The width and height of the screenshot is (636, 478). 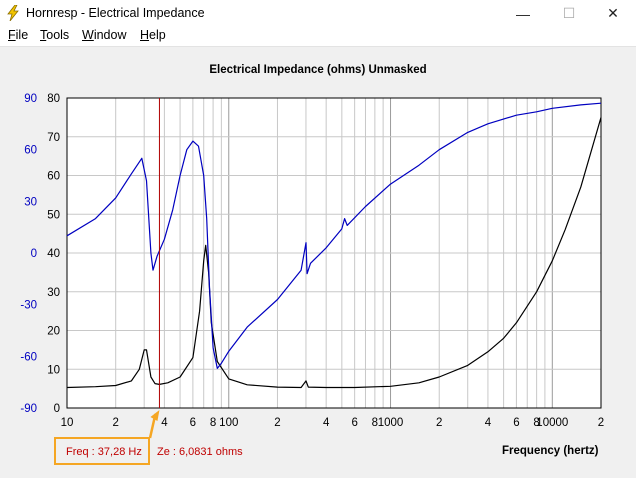 I want to click on left-tick-label: 0, so click(x=57, y=409).